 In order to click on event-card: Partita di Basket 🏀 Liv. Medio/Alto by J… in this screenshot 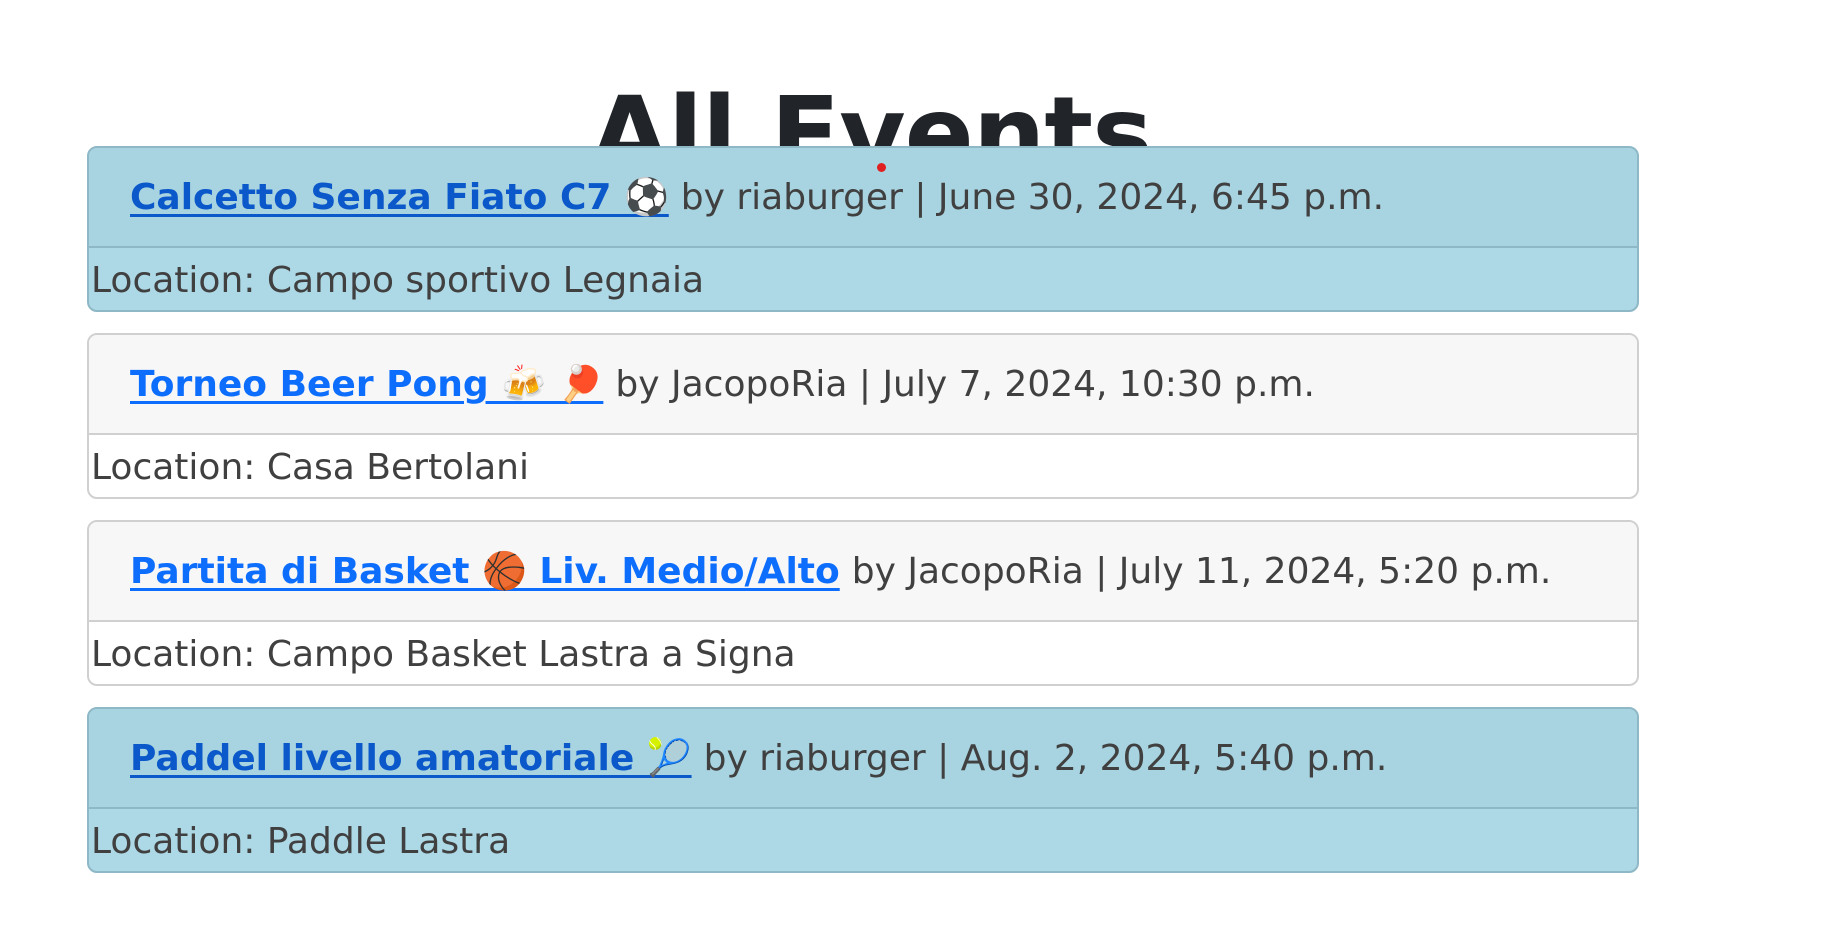, I will do `click(863, 603)`.